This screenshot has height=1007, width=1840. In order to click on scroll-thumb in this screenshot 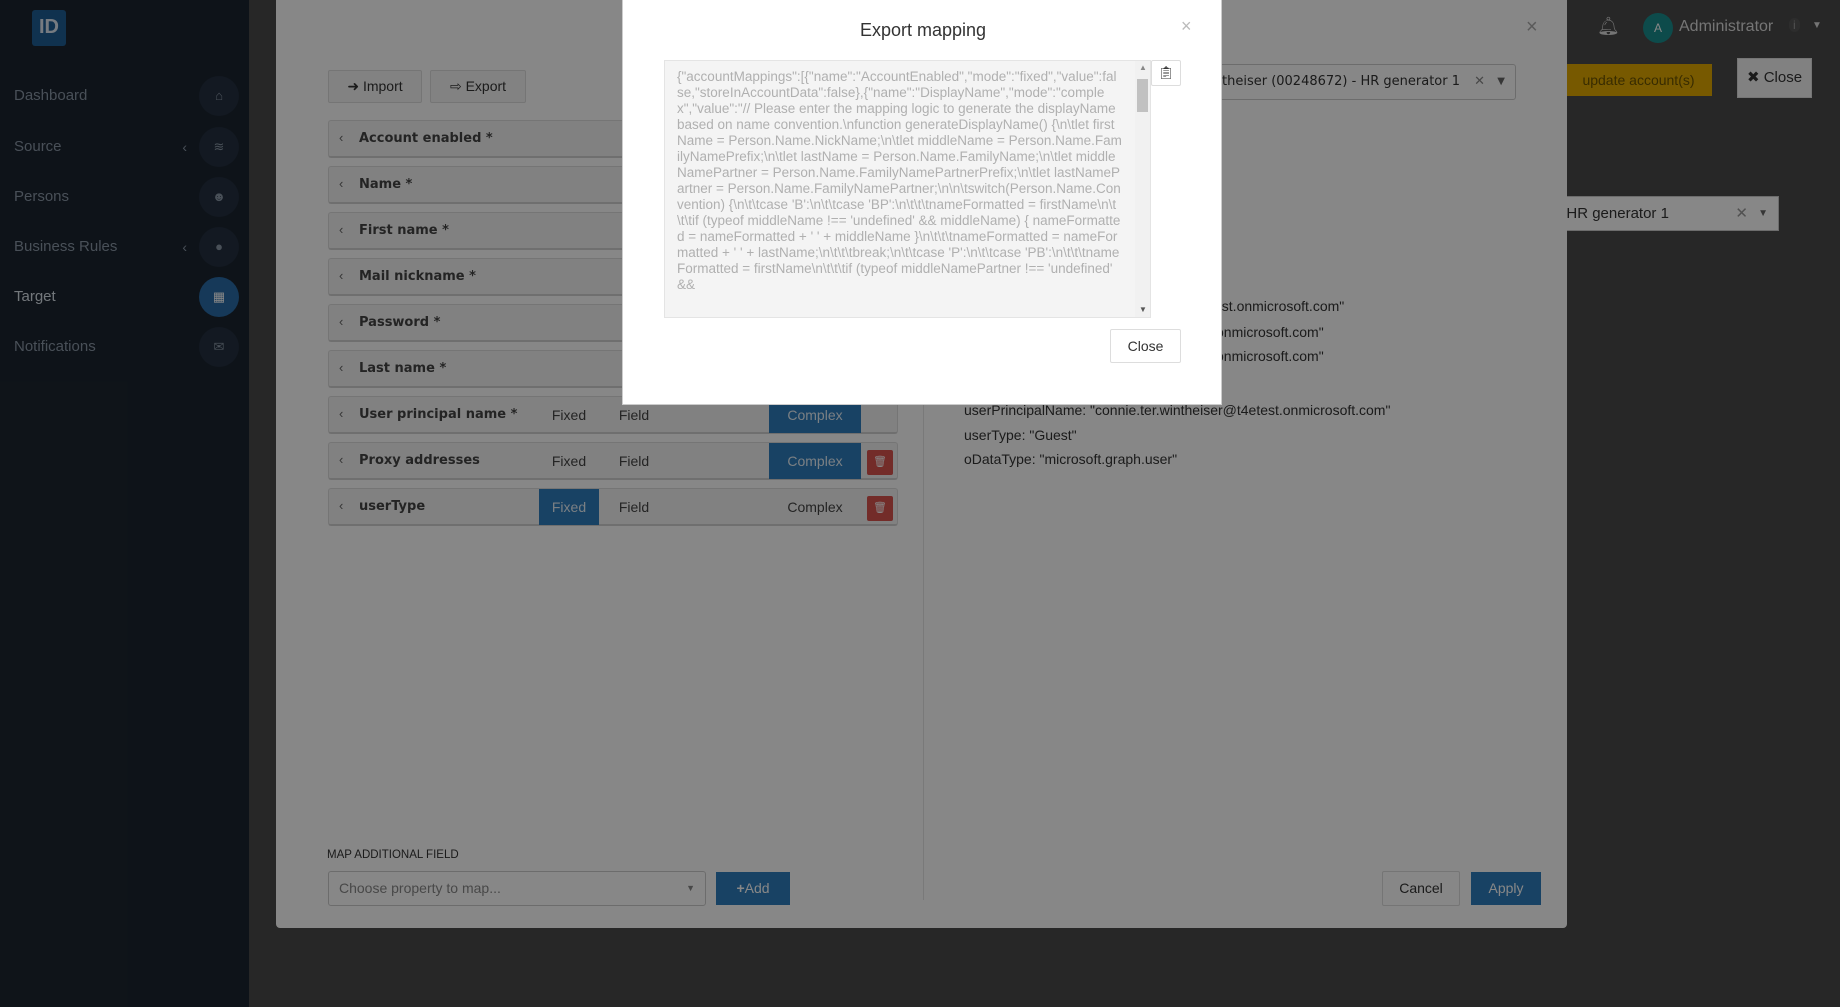, I will do `click(1142, 95)`.